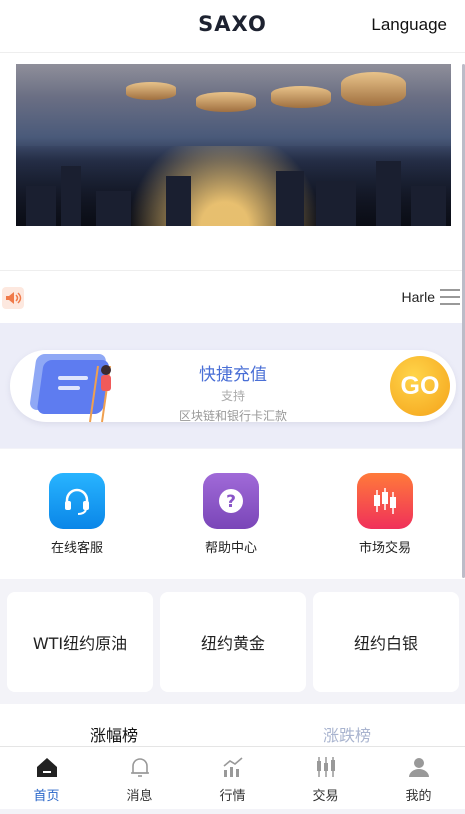  Describe the element at coordinates (232, 296) in the screenshot. I see `notice-bar: Harle` at that location.